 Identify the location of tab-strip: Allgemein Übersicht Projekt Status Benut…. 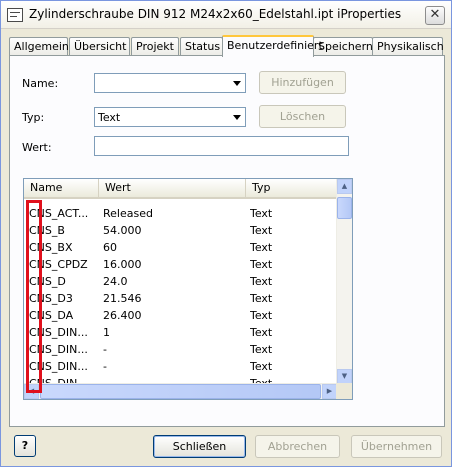
(227, 46).